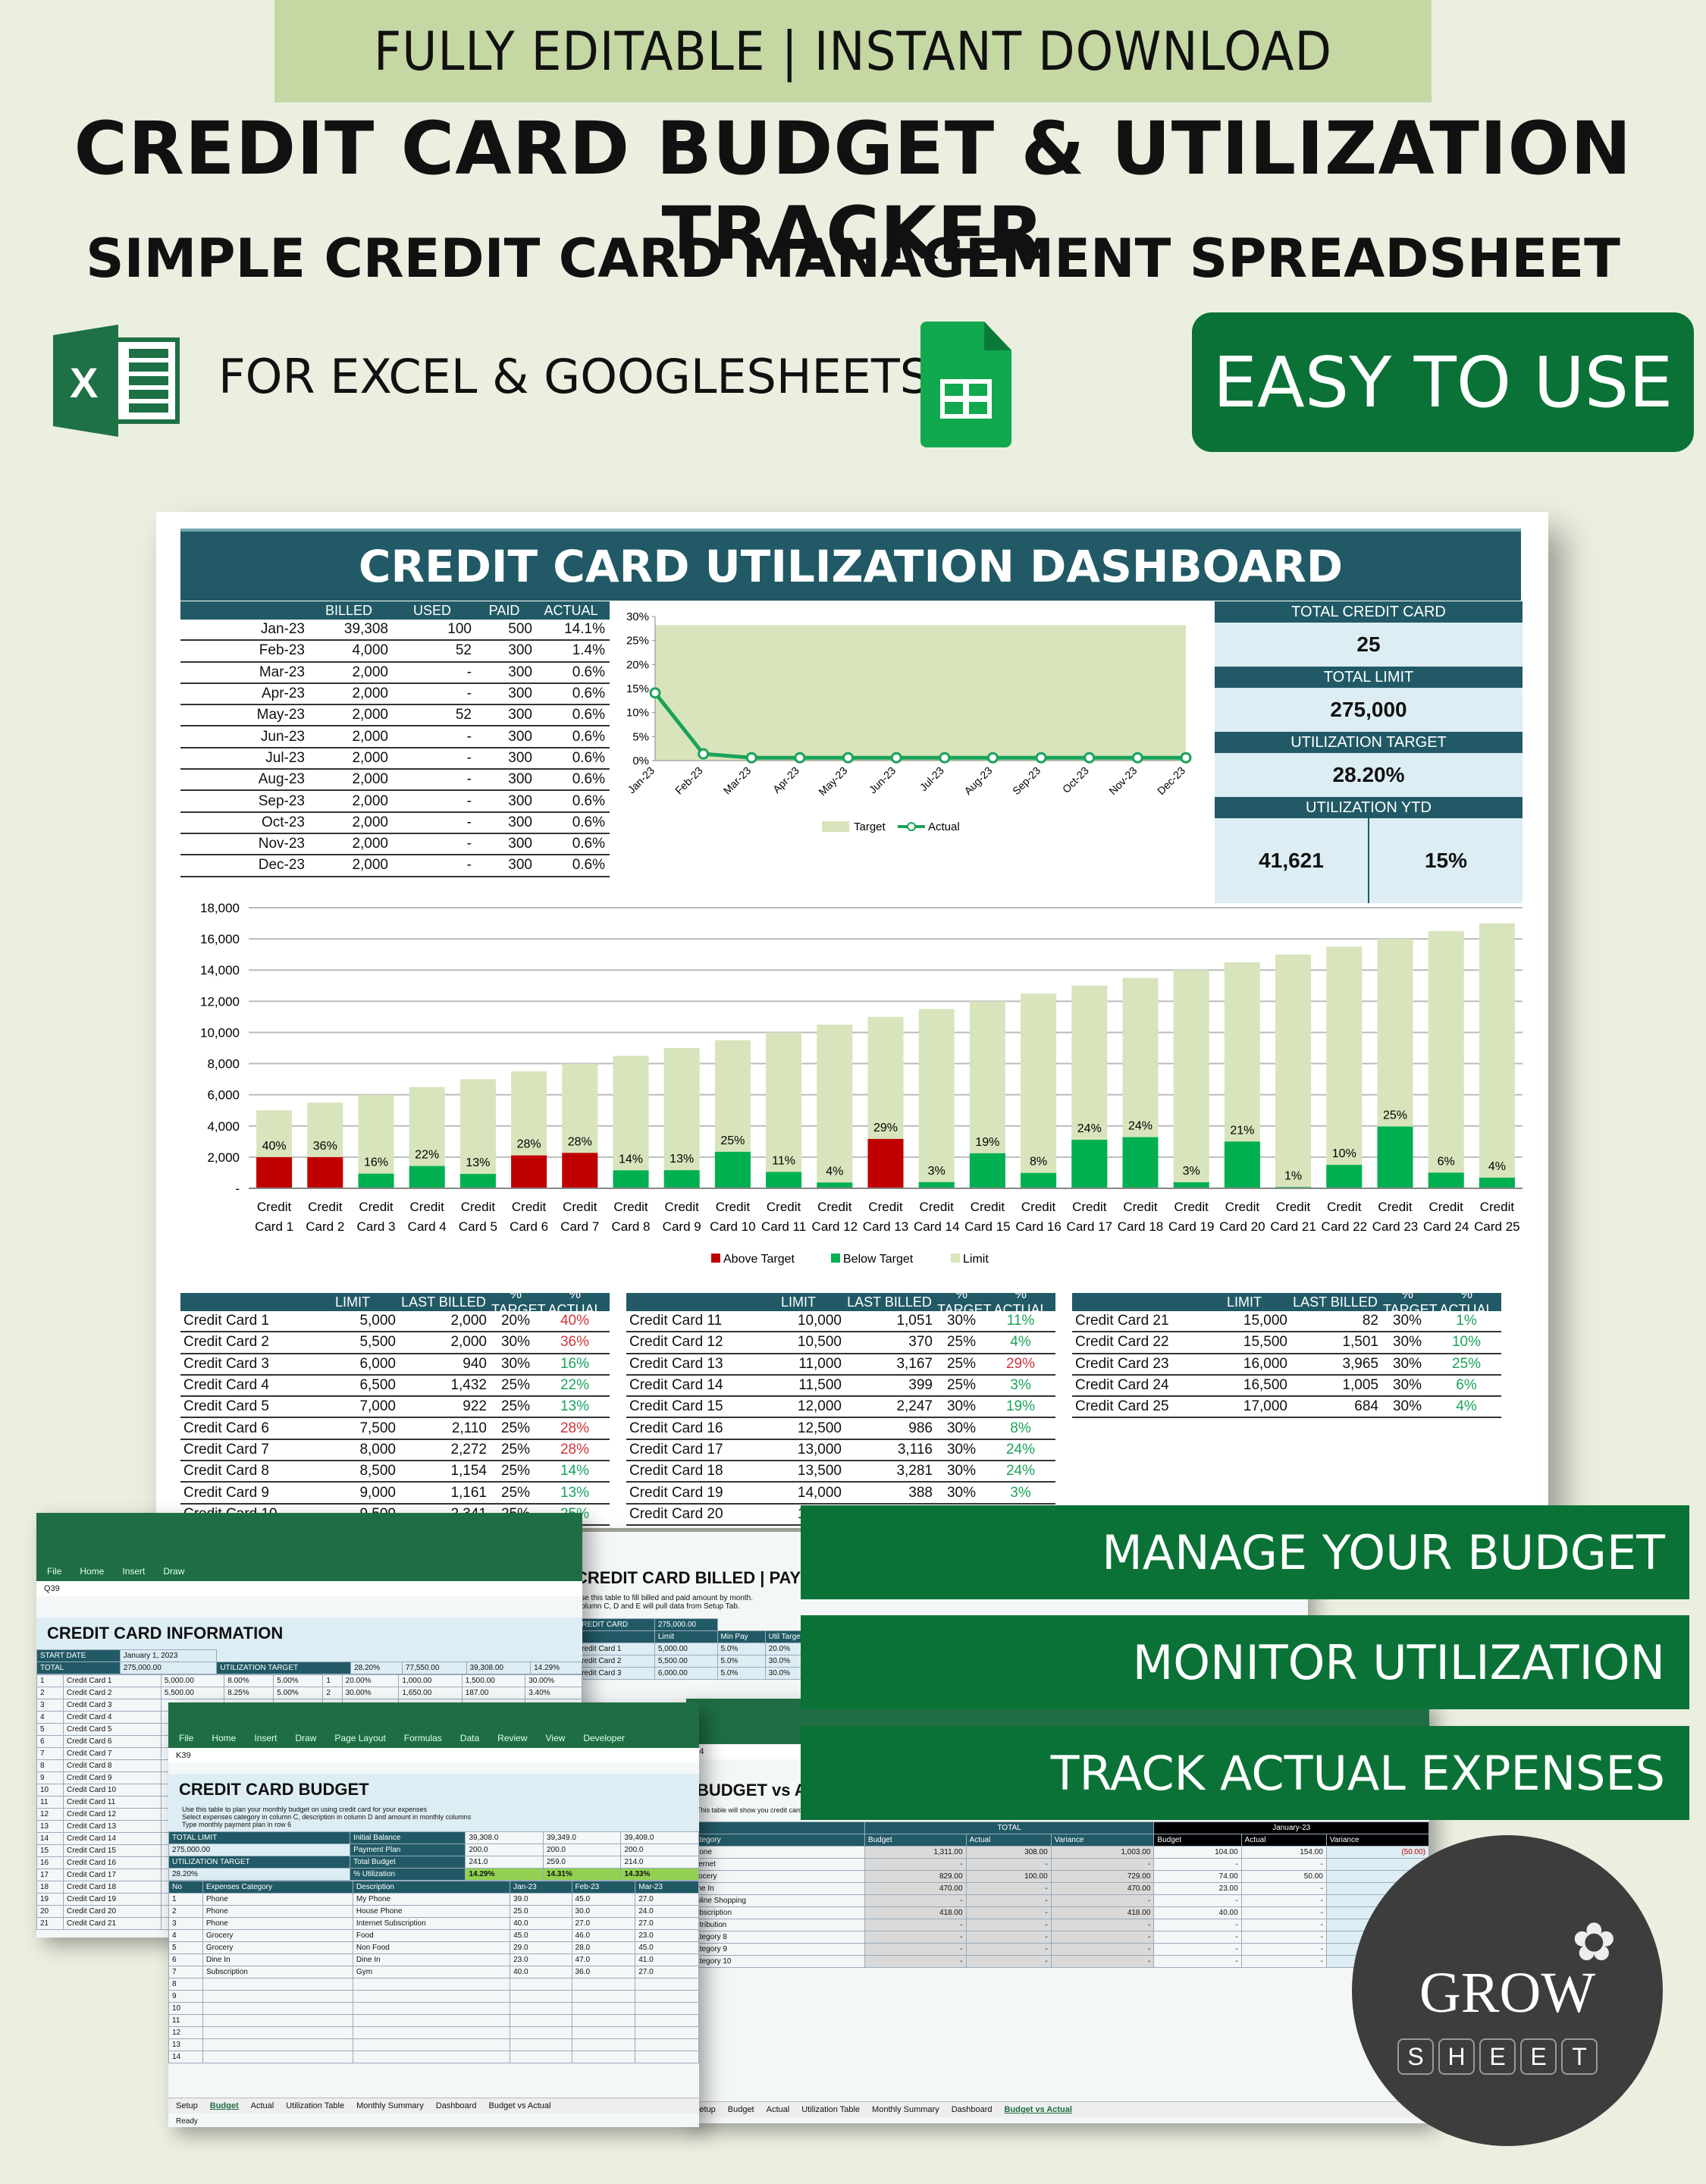 The width and height of the screenshot is (1706, 2184). Describe the element at coordinates (371, 1693) in the screenshot. I see `cell: 30.00%` at that location.